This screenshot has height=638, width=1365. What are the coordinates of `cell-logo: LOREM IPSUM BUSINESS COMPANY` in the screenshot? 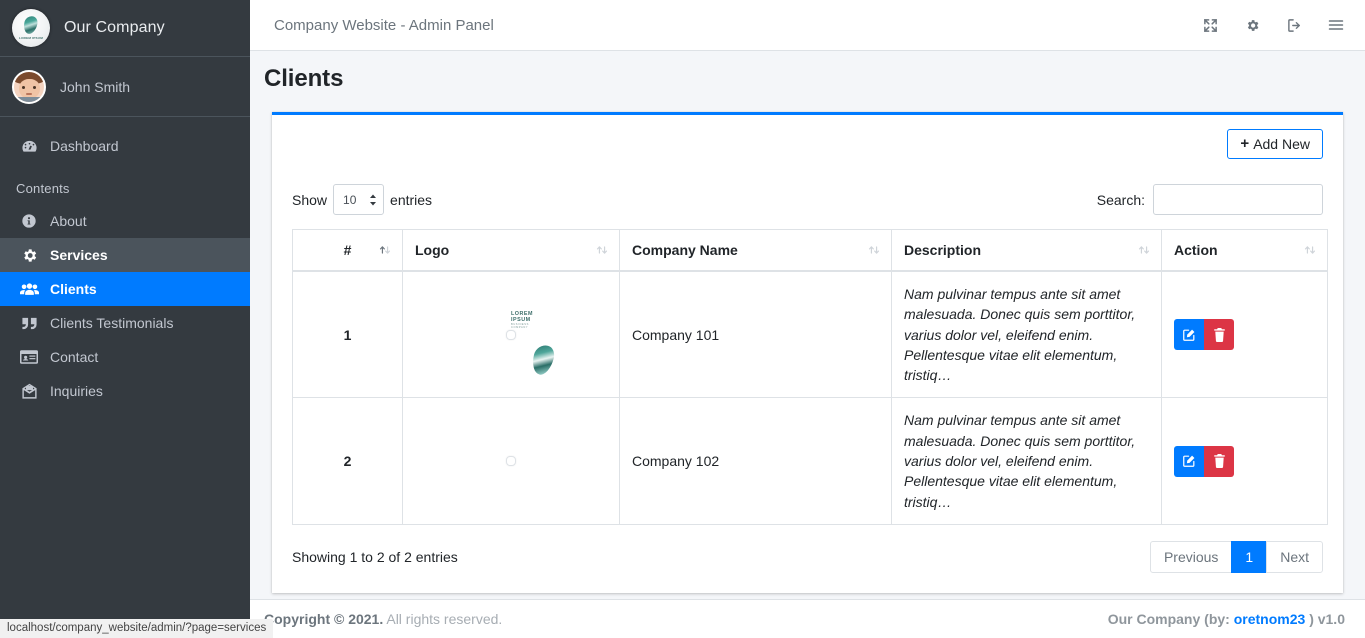 It's located at (511, 334).